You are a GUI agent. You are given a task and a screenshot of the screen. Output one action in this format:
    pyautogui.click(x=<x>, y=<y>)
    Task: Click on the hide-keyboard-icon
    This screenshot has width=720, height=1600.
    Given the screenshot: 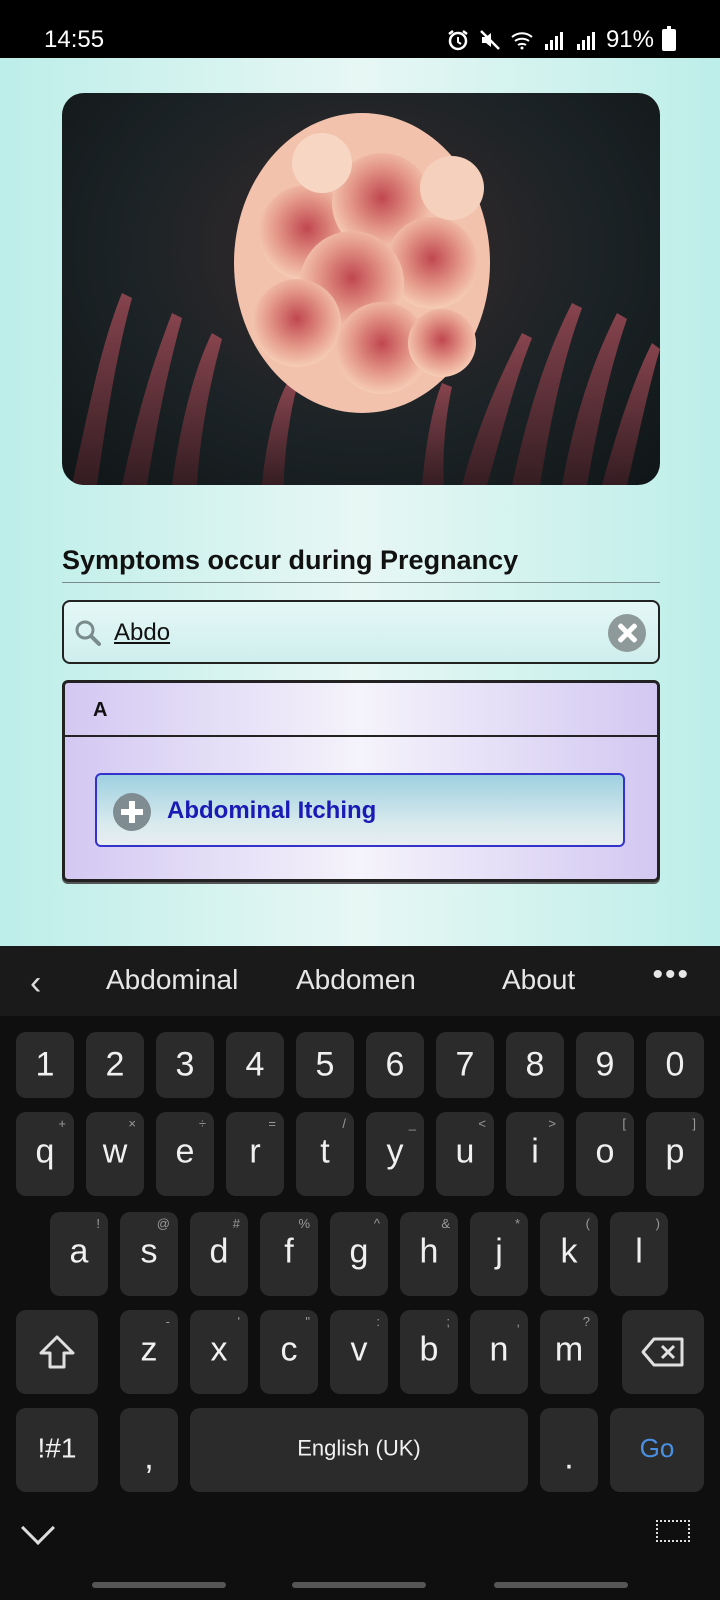 What is the action you would take?
    pyautogui.click(x=38, y=1528)
    